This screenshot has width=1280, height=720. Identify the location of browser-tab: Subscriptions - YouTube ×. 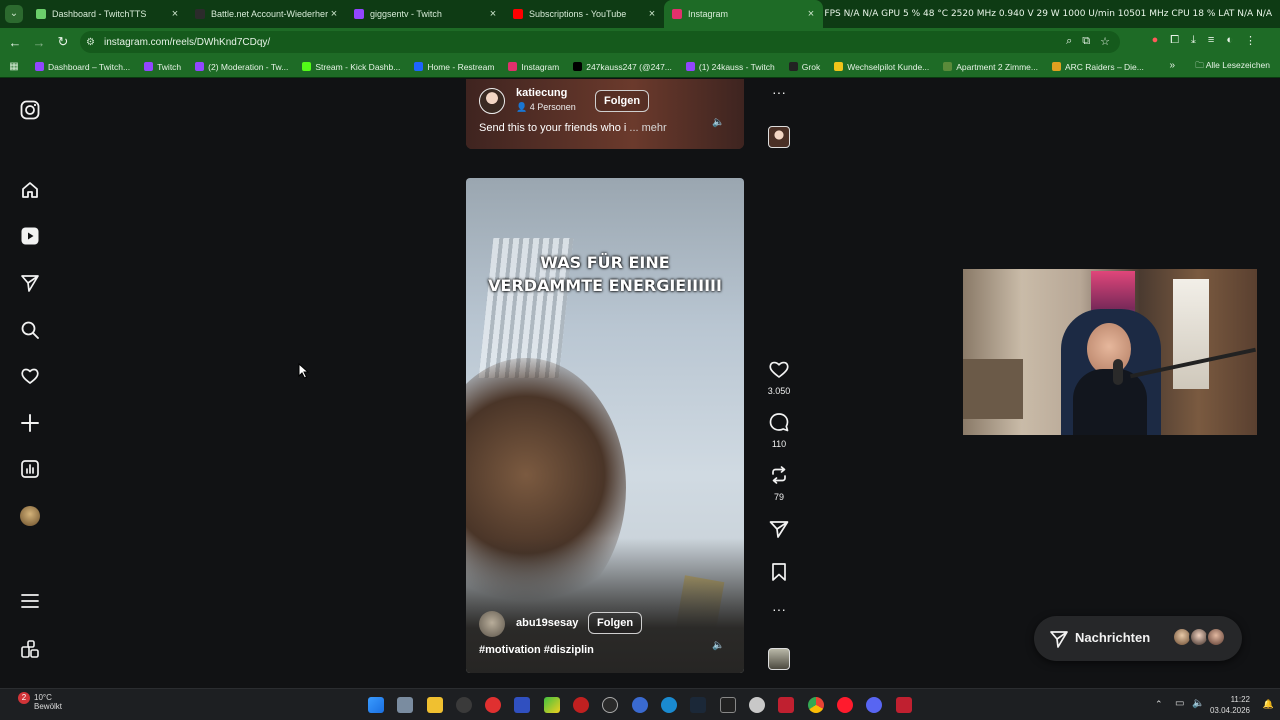
(584, 14).